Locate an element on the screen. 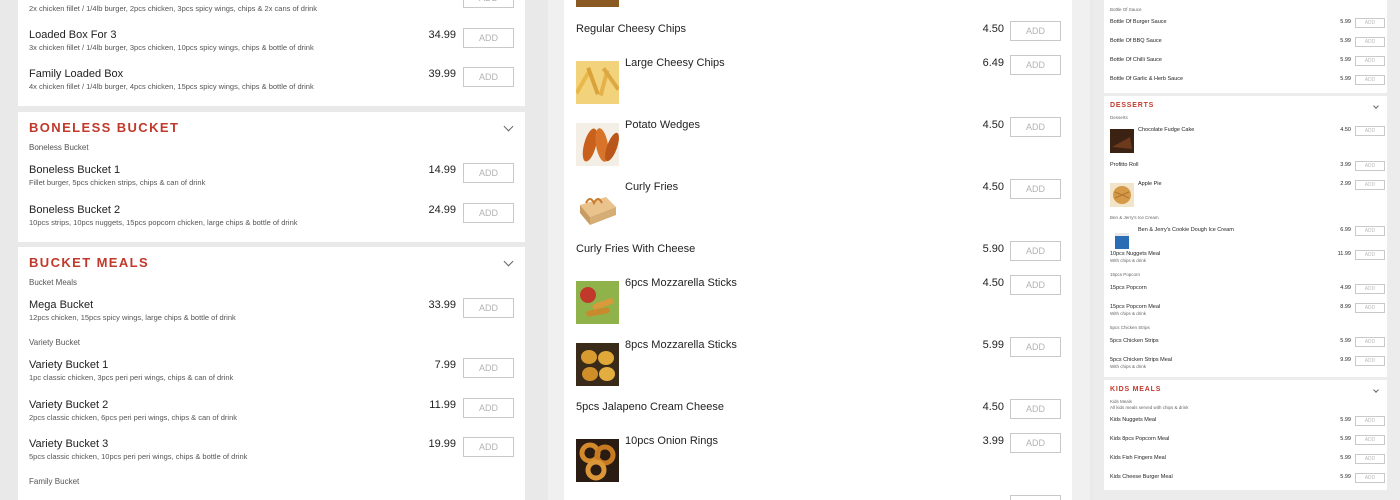  subcategory-label: 5pcs Chicken Strips is located at coordinates (1130, 327).